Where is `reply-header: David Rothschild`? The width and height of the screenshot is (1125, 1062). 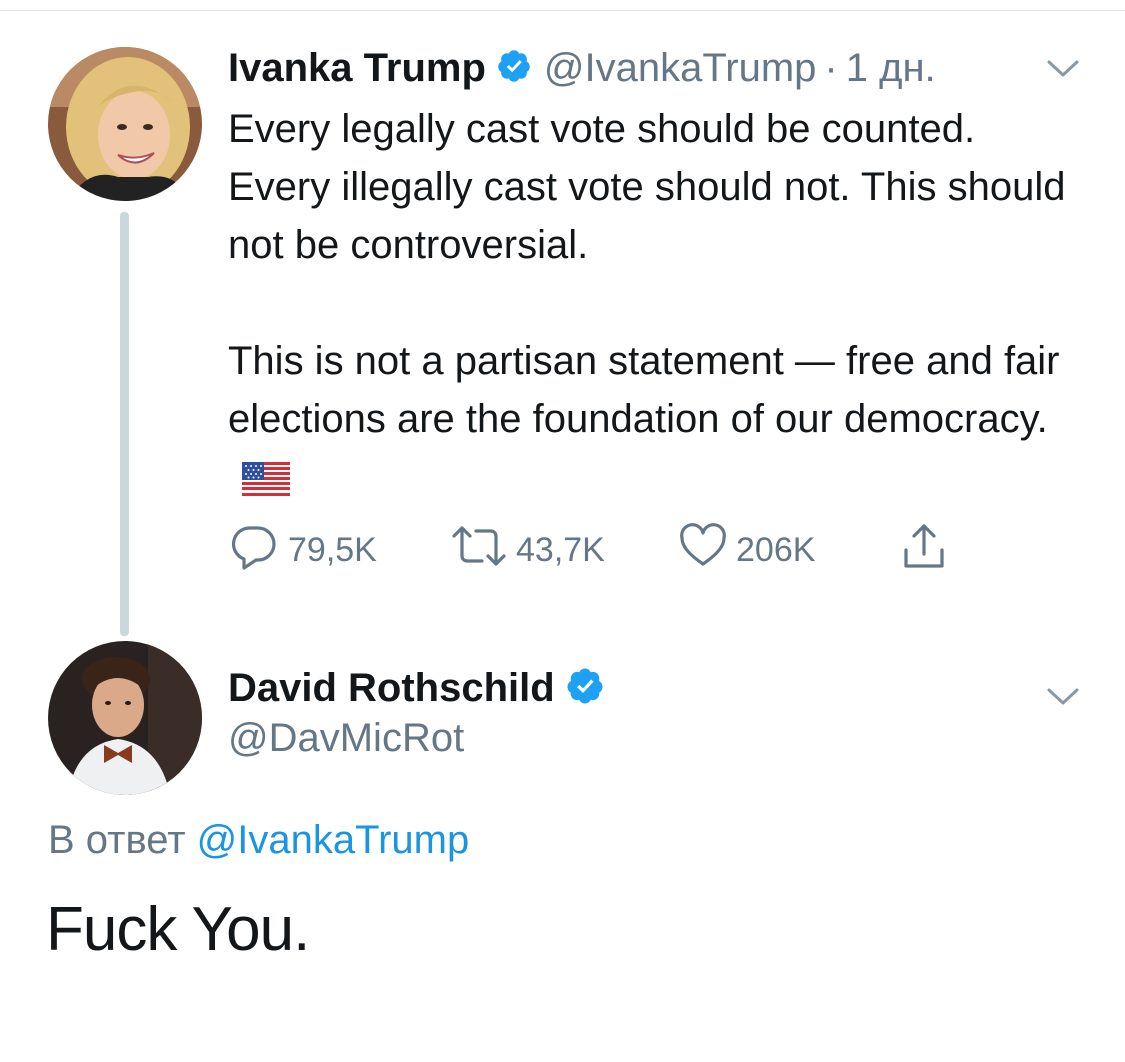 reply-header: David Rothschild is located at coordinates (416, 688).